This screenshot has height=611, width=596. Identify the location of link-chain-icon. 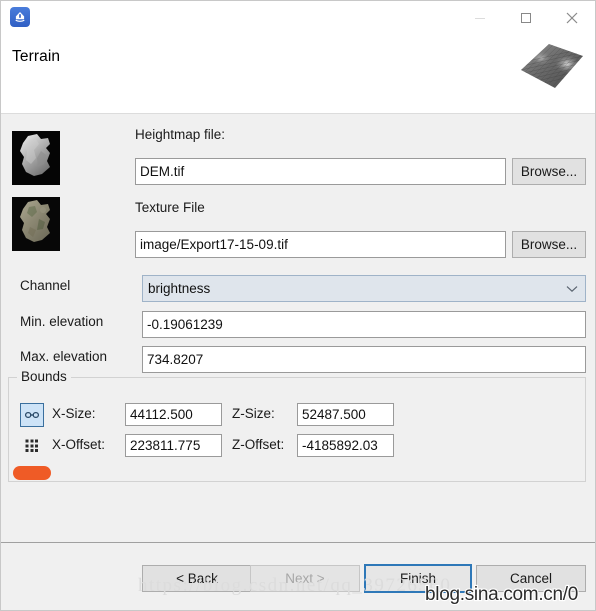
(32, 415).